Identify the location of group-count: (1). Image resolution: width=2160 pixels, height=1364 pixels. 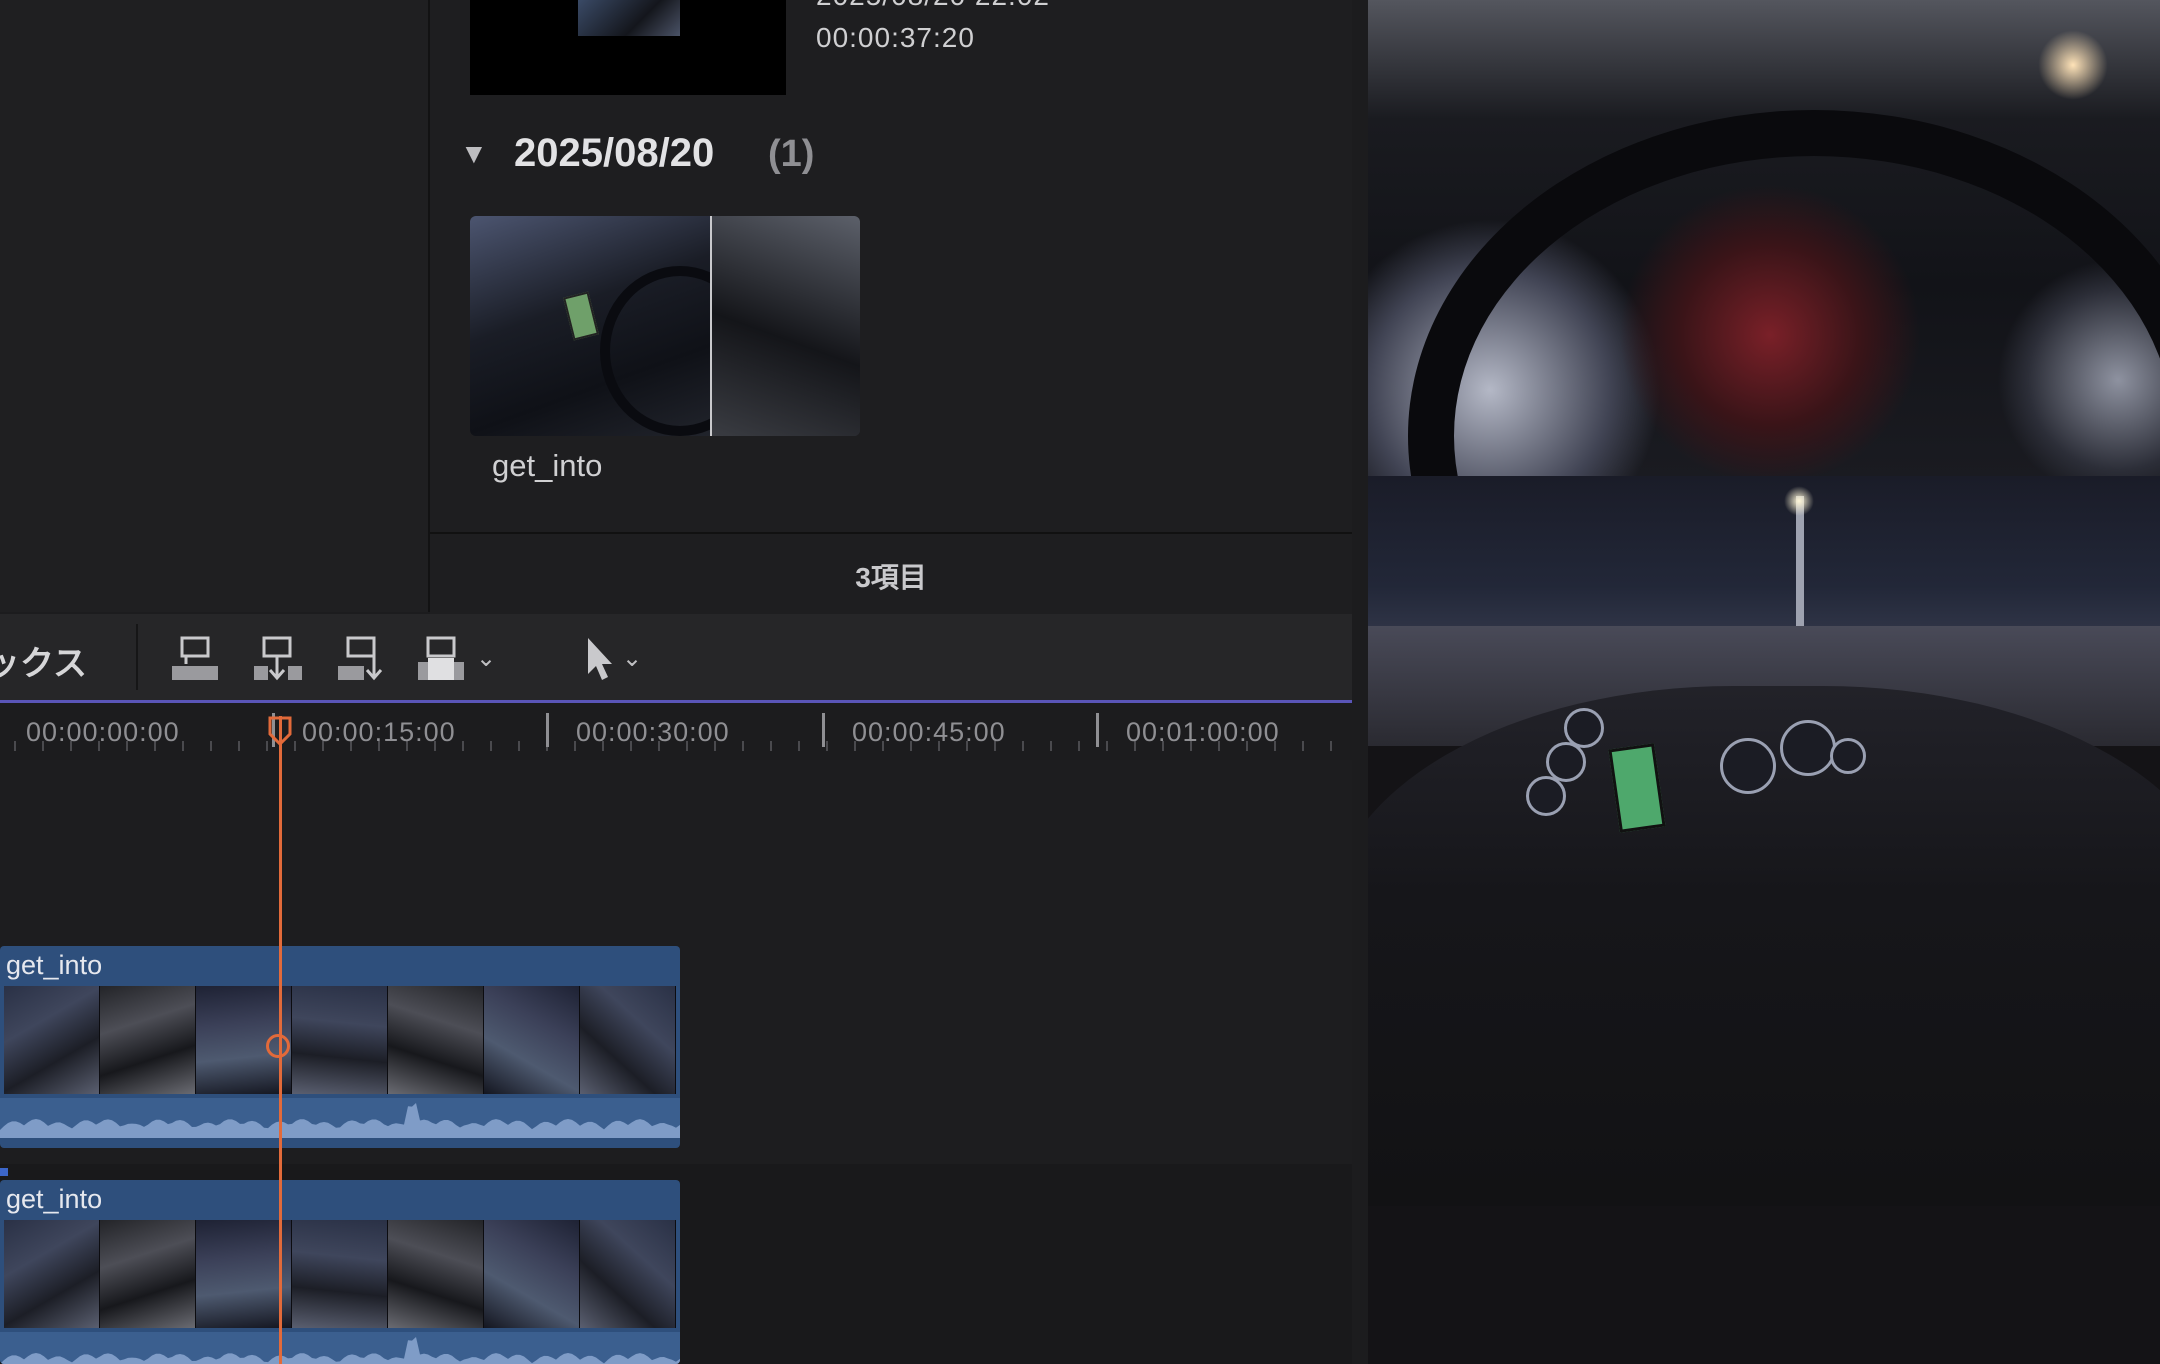
(791, 154).